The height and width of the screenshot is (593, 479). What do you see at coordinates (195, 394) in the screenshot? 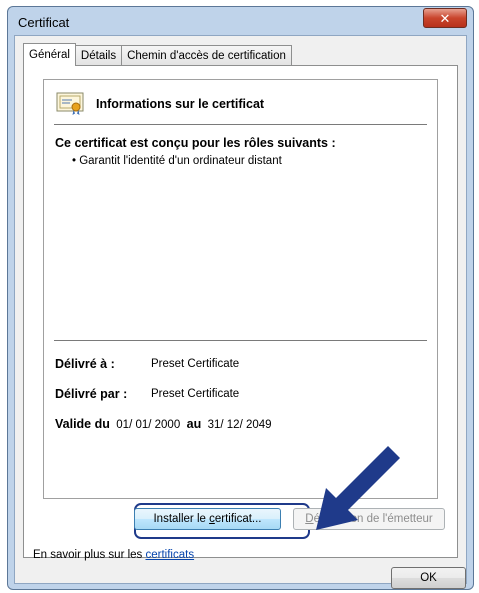
I see `issued-by-value: Preset Certificate` at bounding box center [195, 394].